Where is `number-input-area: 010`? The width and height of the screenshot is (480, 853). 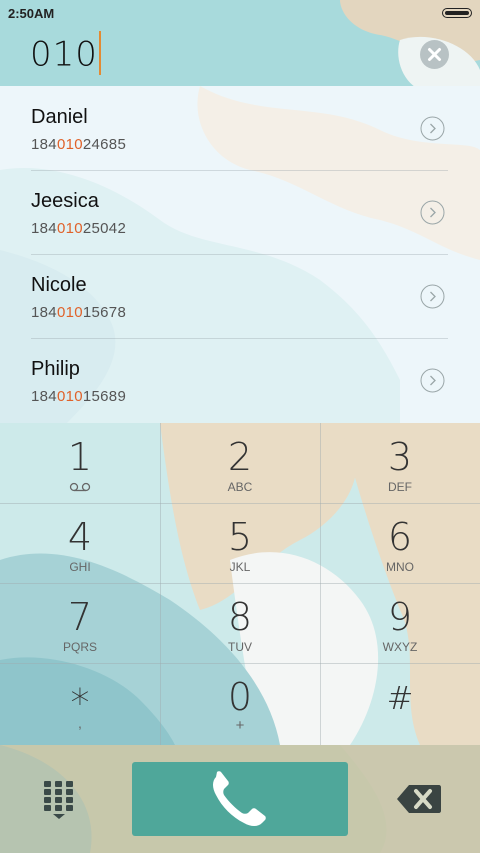
number-input-area: 010 is located at coordinates (240, 57).